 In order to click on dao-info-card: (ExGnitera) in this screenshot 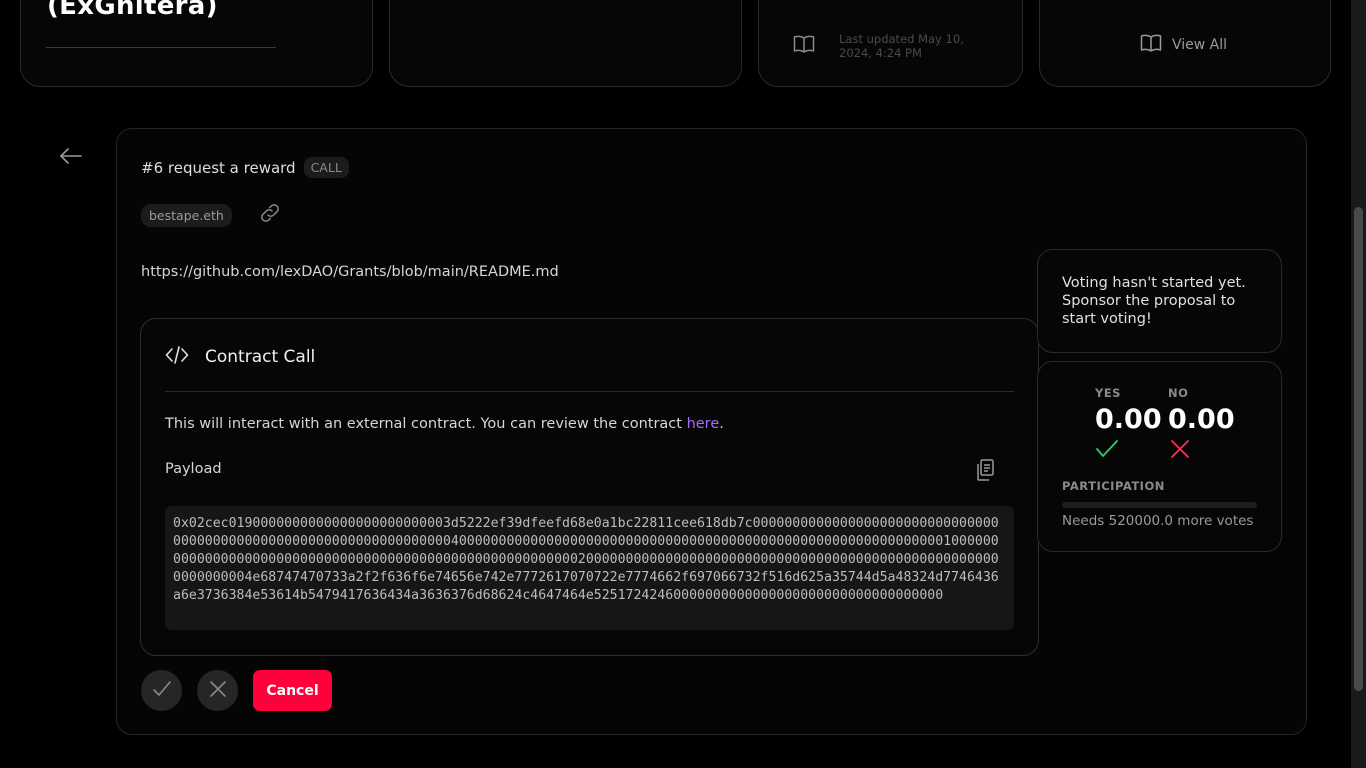, I will do `click(196, 43)`.